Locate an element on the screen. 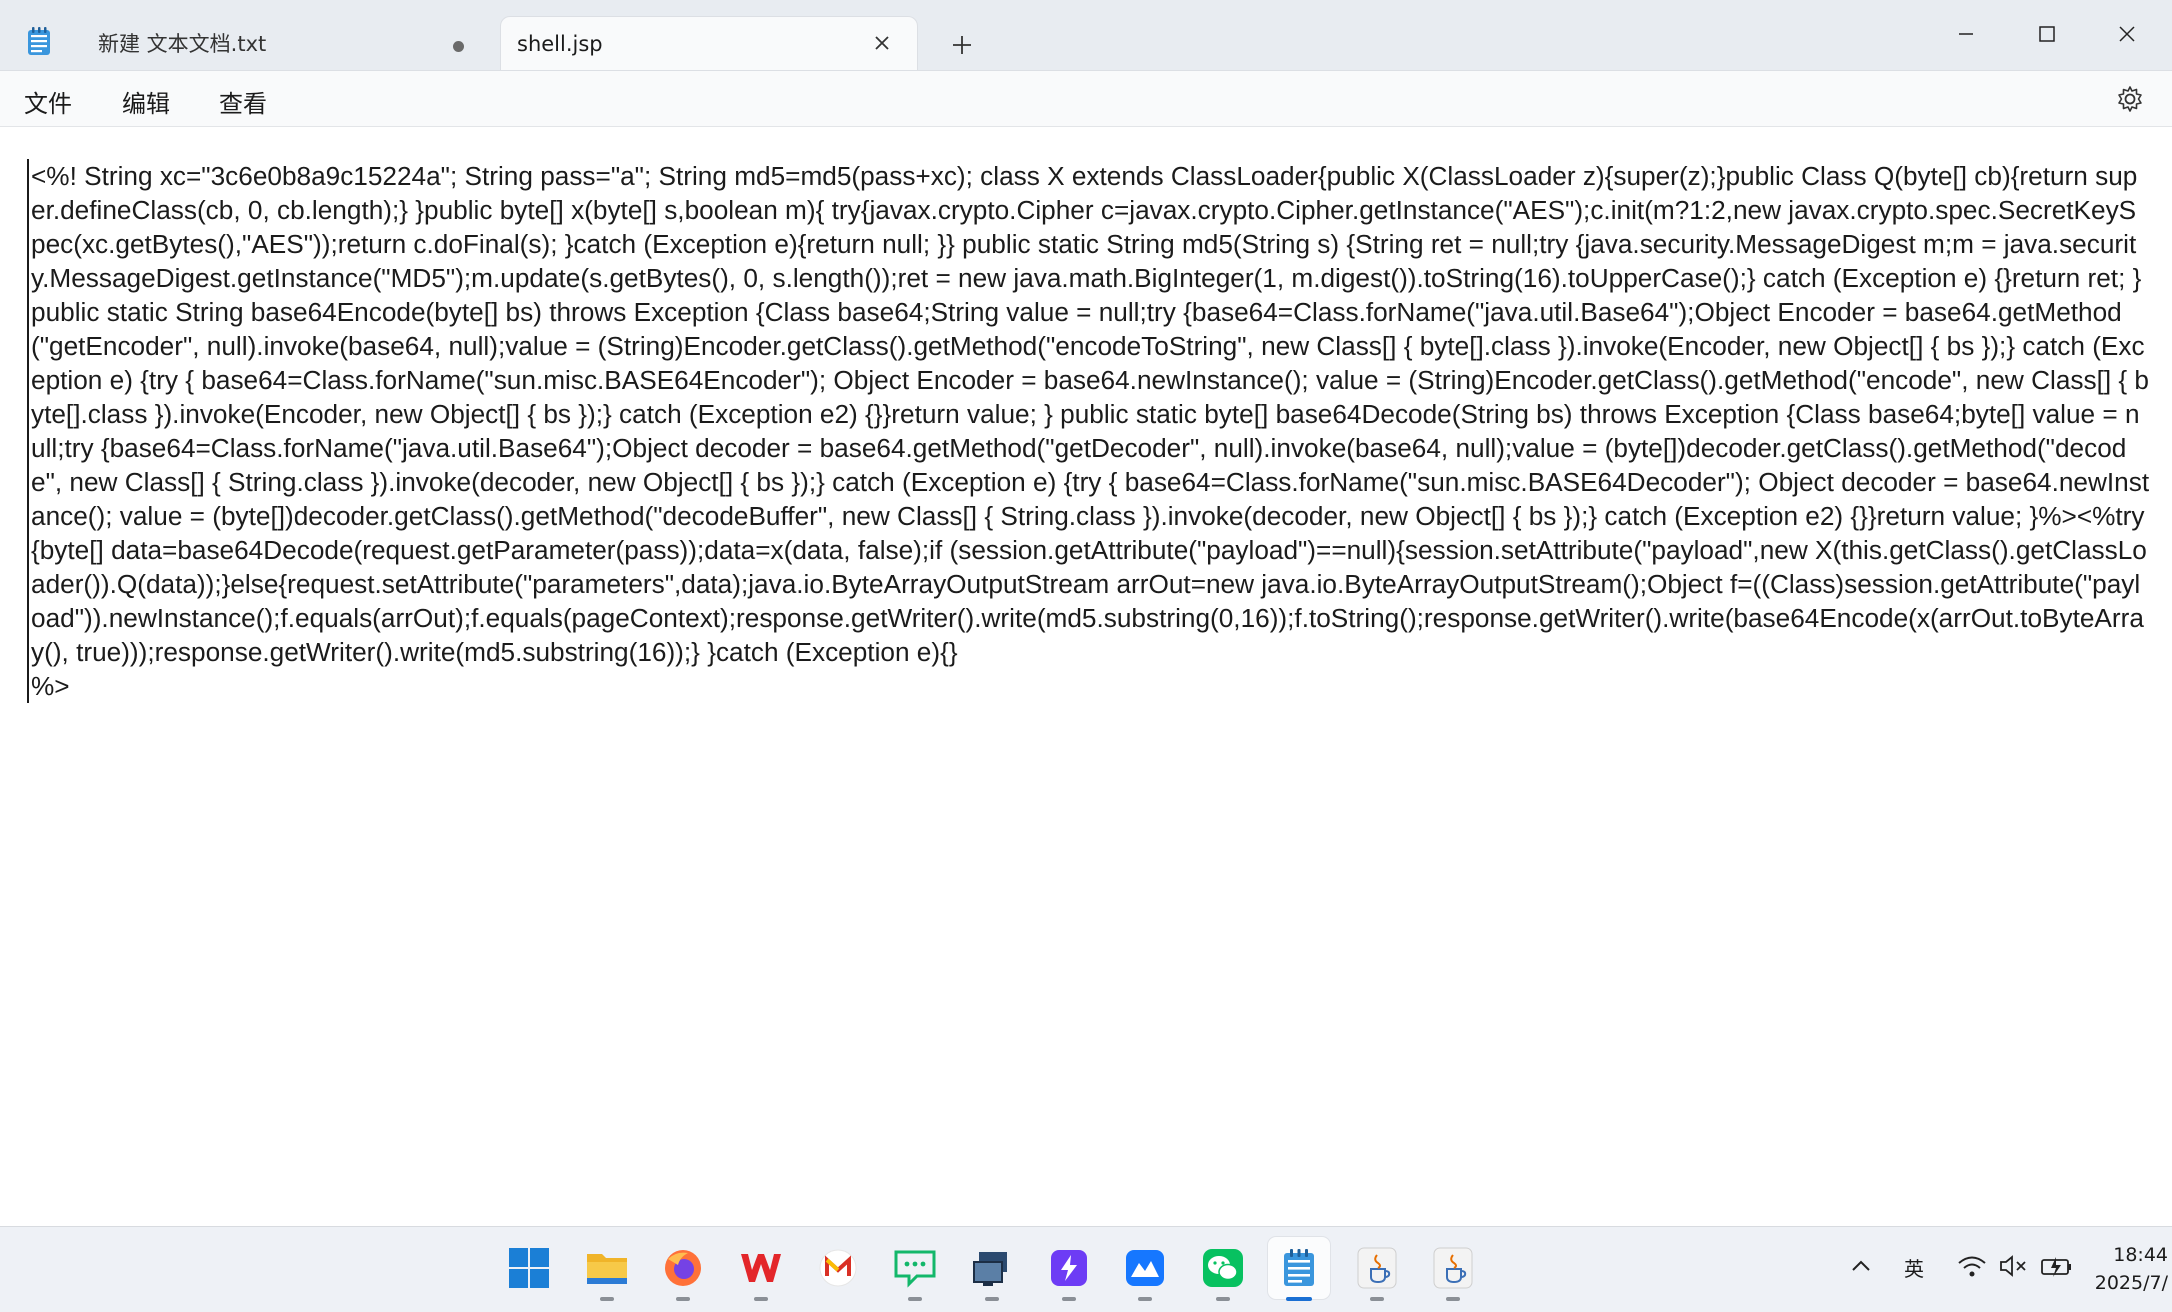 This screenshot has height=1312, width=2172. taskbar-remote-desktop is located at coordinates (992, 1269).